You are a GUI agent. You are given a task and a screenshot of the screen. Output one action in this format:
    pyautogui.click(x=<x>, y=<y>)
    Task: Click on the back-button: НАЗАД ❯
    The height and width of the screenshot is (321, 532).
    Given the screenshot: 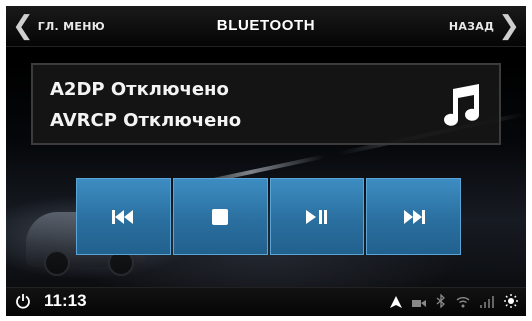 What is the action you would take?
    pyautogui.click(x=485, y=26)
    